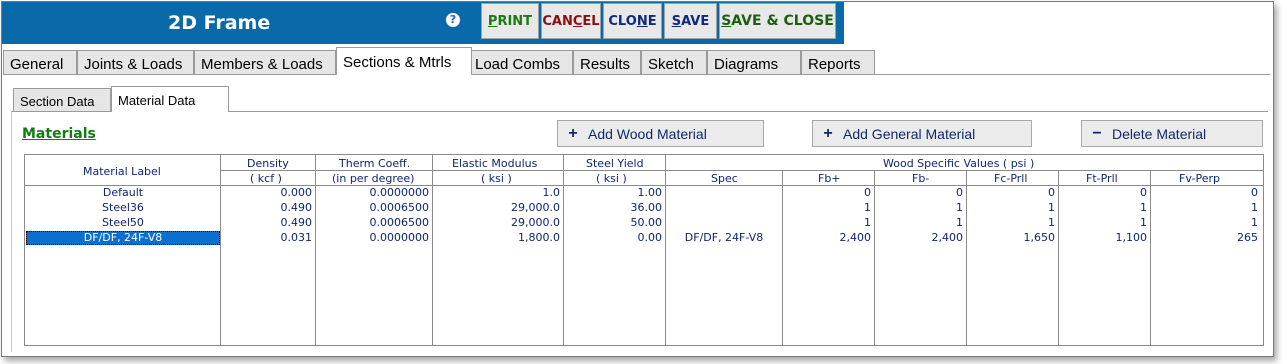  I want to click on print-hotkey: P, so click(492, 21).